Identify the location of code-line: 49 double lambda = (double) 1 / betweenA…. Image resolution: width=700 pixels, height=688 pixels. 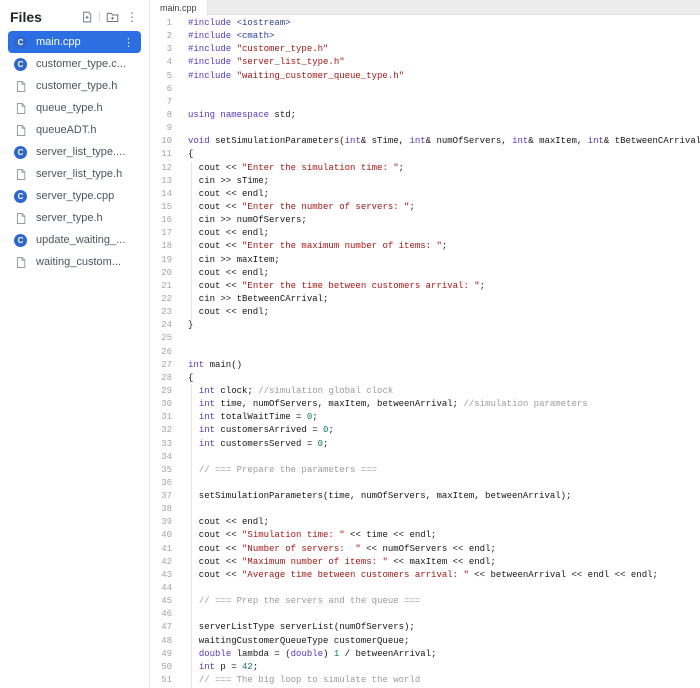
(425, 654).